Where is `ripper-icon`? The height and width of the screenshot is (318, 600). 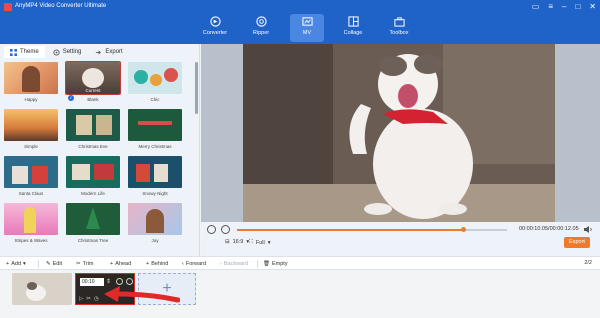
ripper-icon is located at coordinates (261, 21).